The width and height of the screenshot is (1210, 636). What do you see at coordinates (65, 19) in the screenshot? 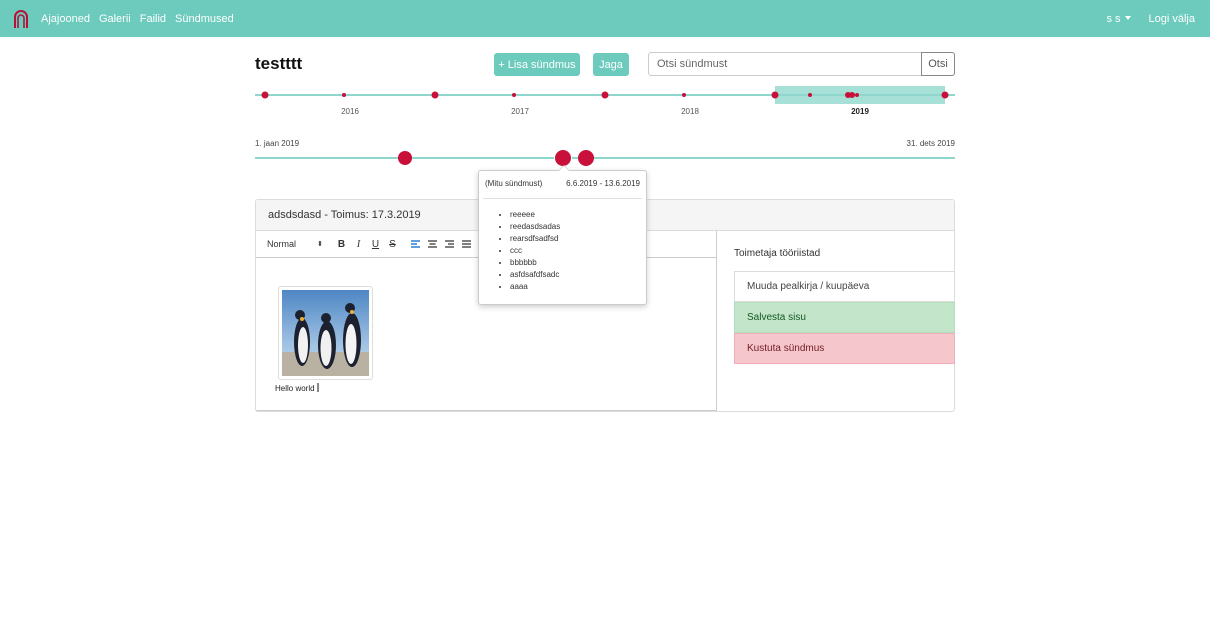
I see `nav-link-timelines: Ajajooned` at bounding box center [65, 19].